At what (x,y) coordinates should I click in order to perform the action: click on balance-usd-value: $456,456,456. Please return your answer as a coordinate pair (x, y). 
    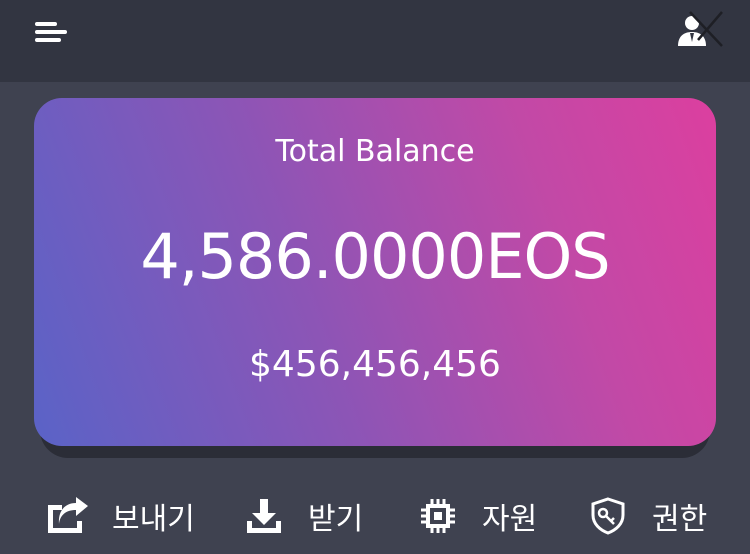
    Looking at the image, I should click on (375, 364).